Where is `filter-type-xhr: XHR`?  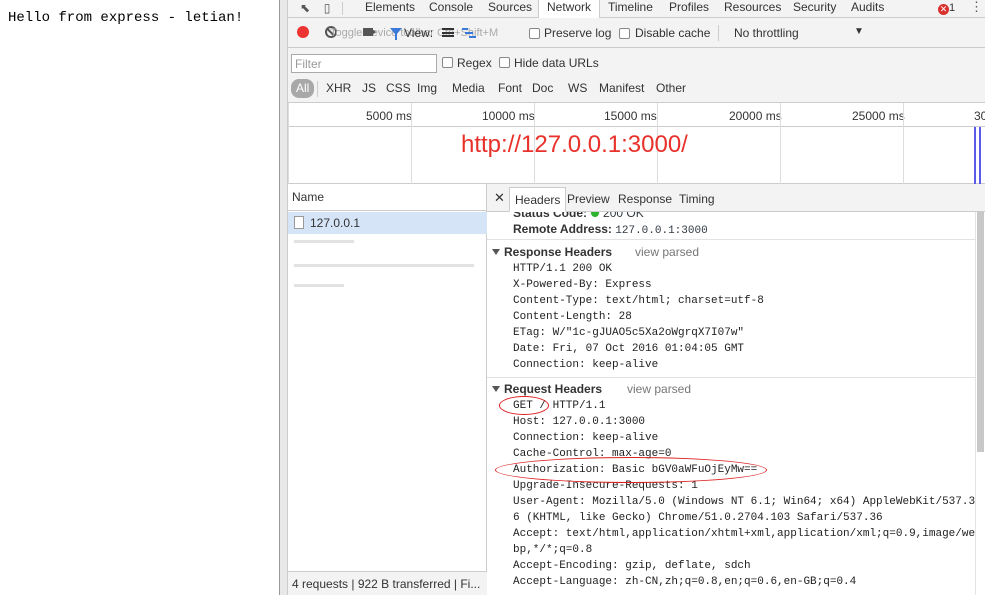
filter-type-xhr: XHR is located at coordinates (338, 88).